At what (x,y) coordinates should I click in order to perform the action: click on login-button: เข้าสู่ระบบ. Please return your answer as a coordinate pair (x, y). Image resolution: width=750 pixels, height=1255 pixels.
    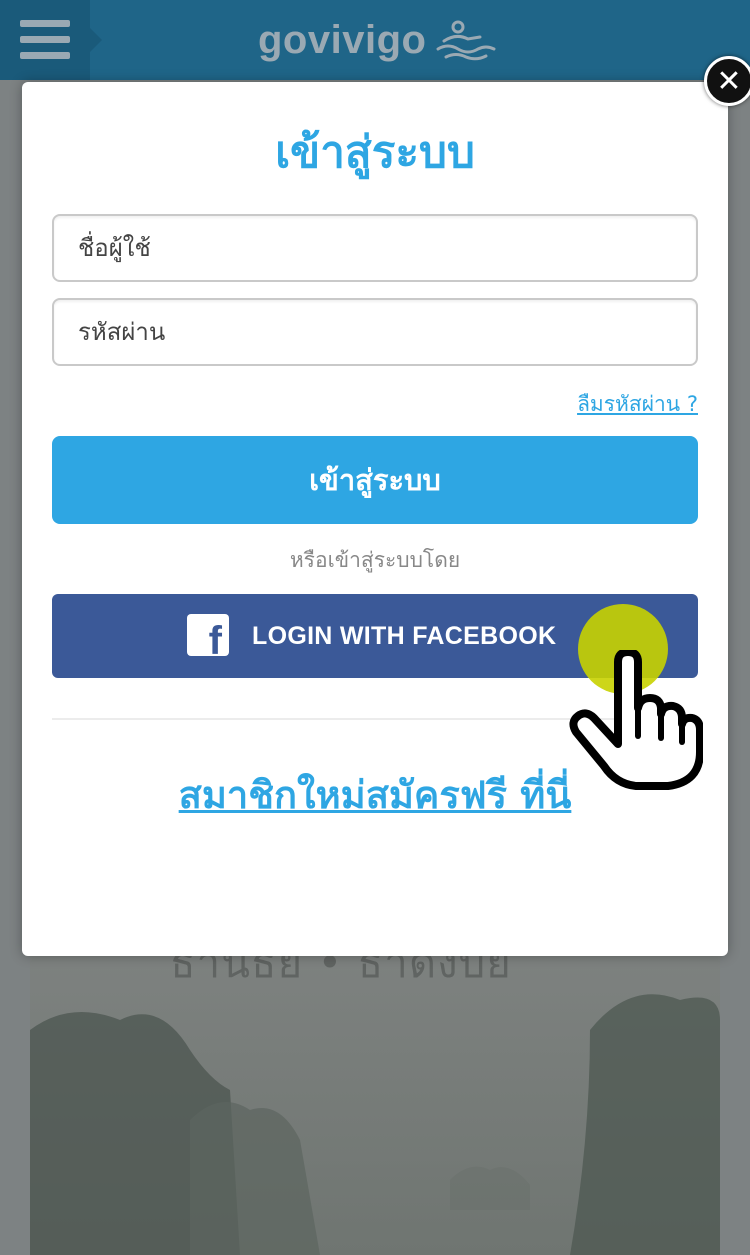
    Looking at the image, I should click on (375, 480).